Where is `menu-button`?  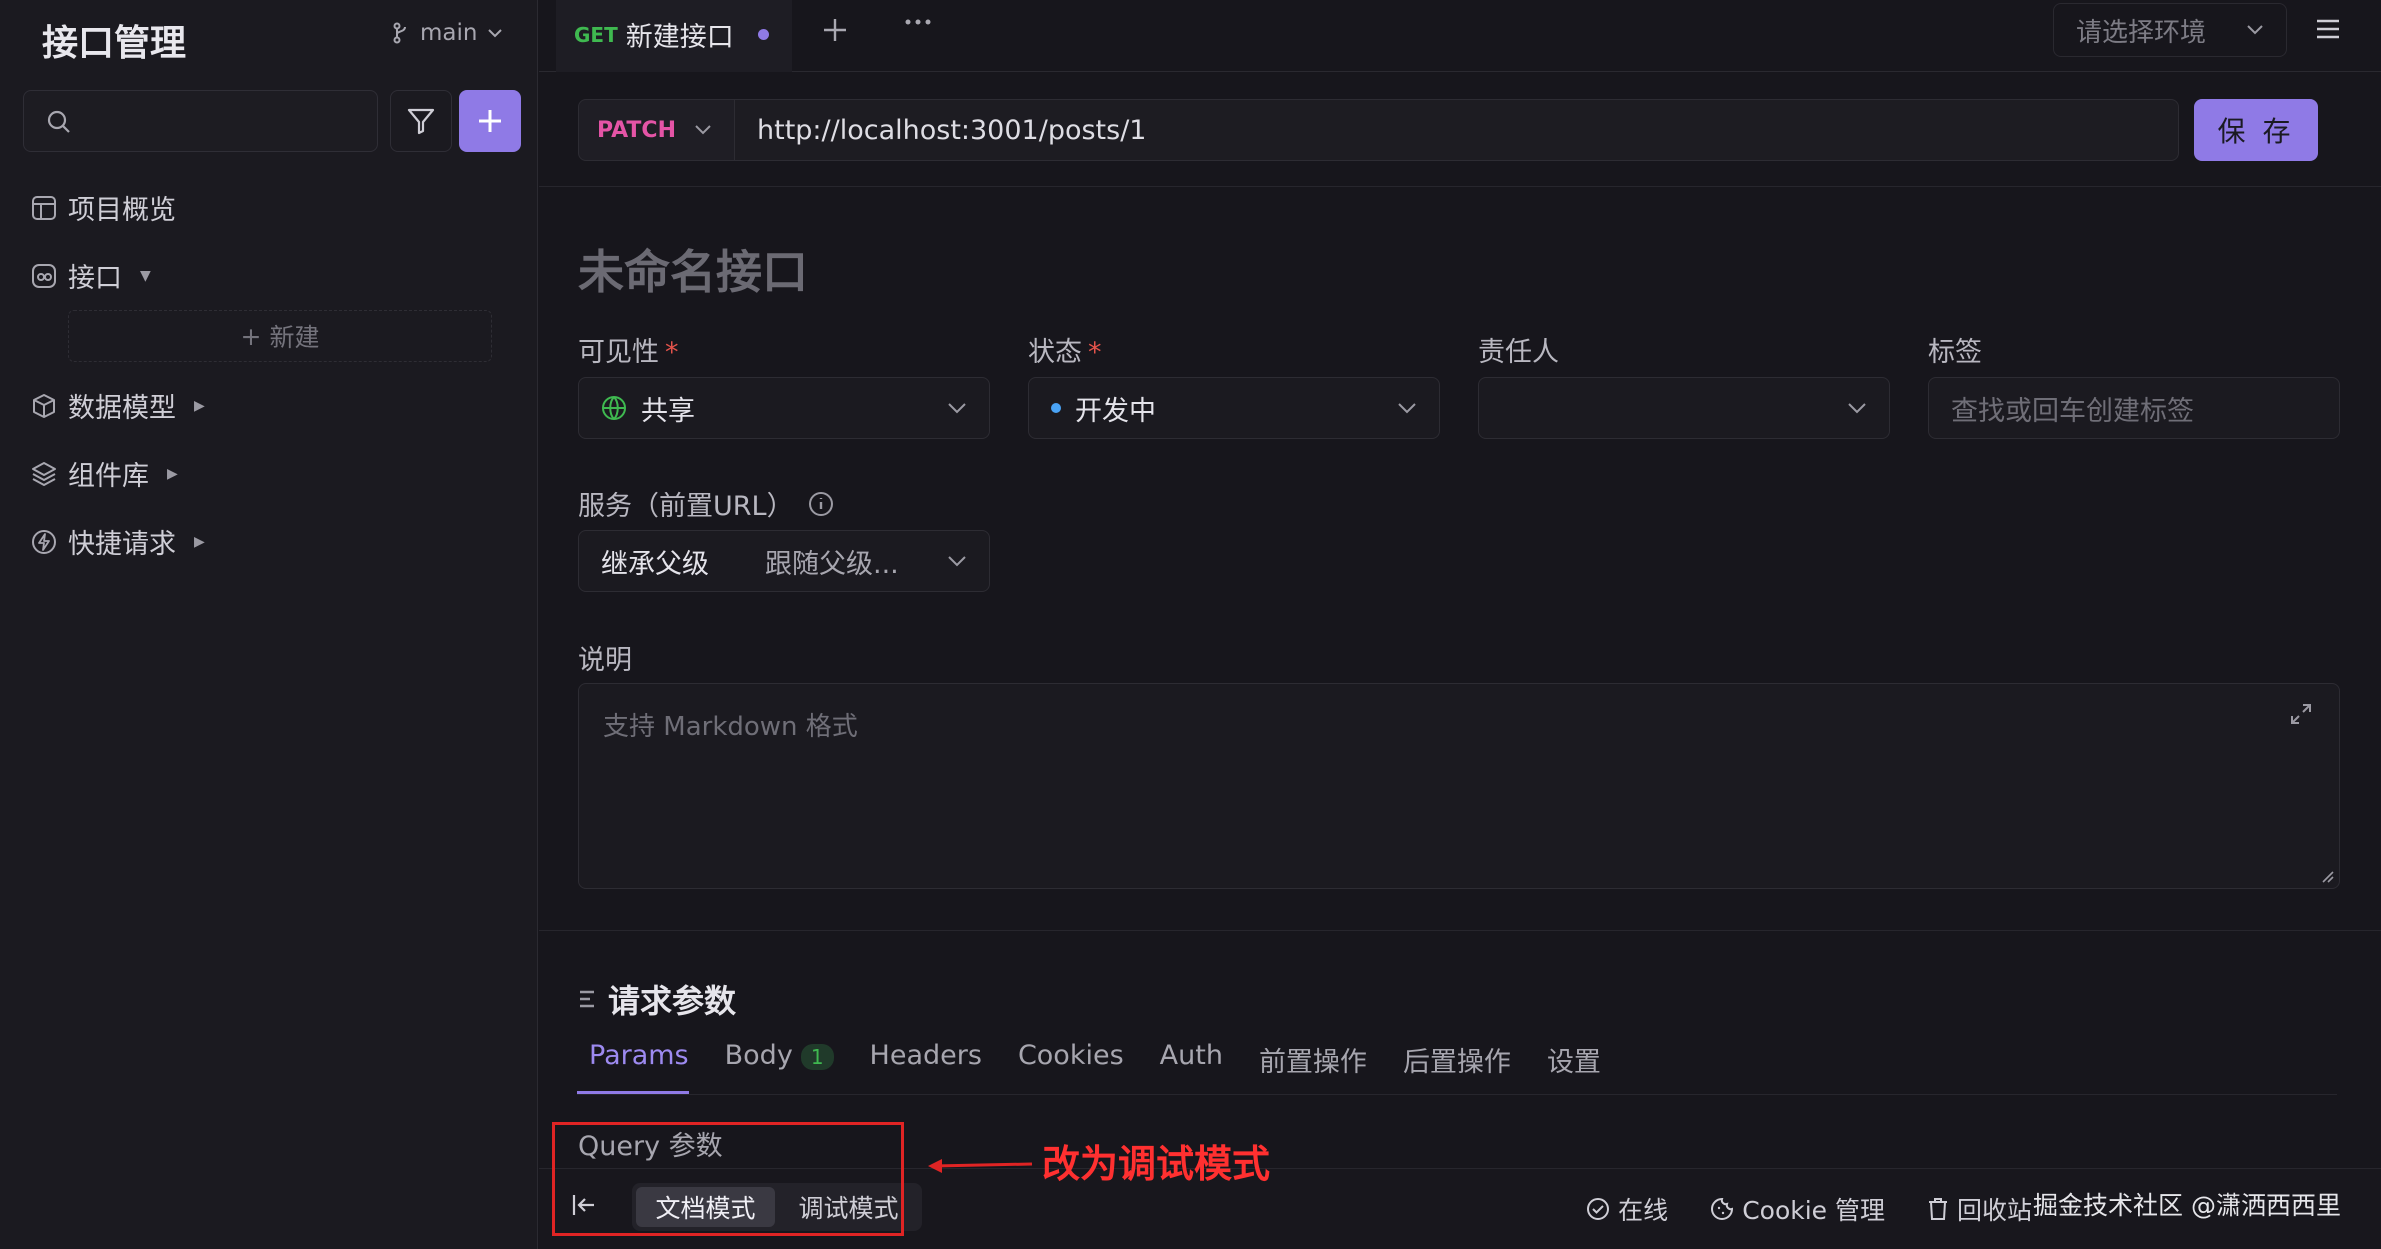
menu-button is located at coordinates (2328, 29).